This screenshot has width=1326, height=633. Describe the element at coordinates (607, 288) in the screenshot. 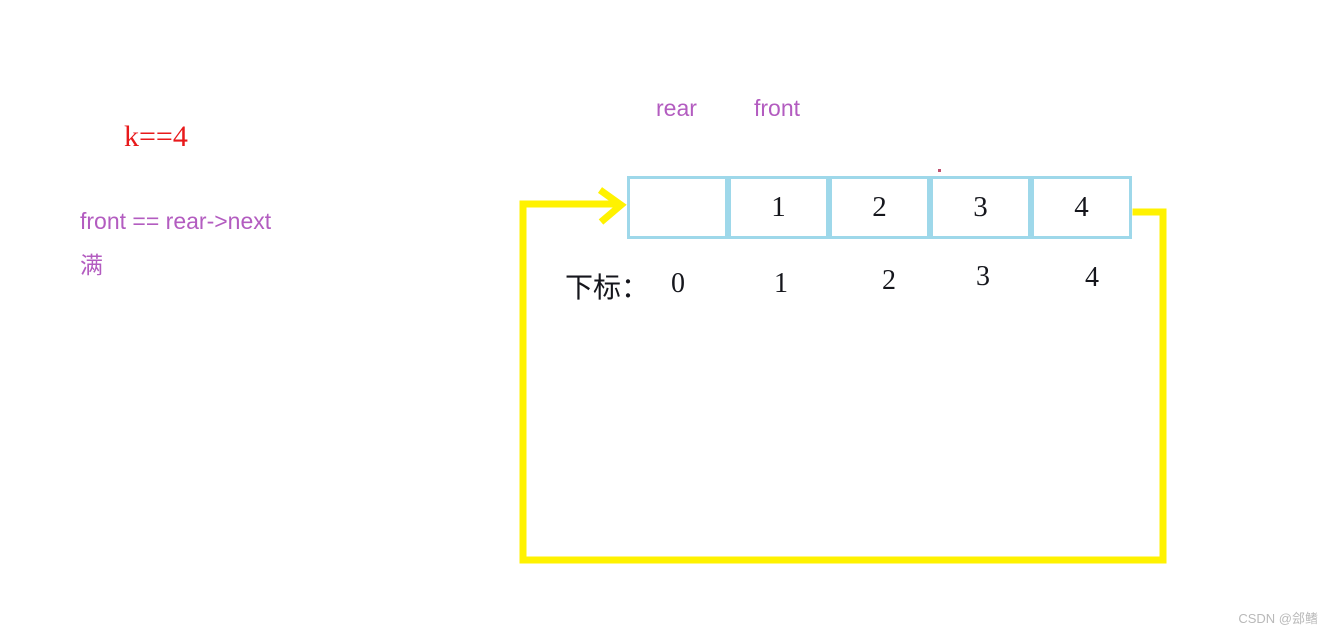

I see `index-row-caption: 下标：` at that location.